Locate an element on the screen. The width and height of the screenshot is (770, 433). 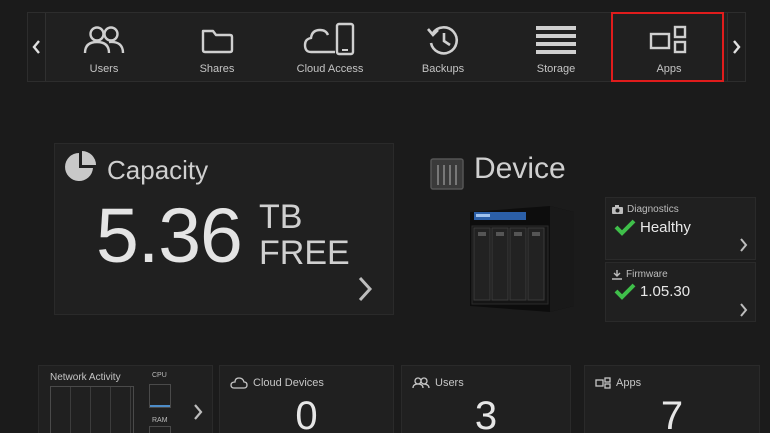
cloud-devices-label: Cloud Devices is located at coordinates (288, 383).